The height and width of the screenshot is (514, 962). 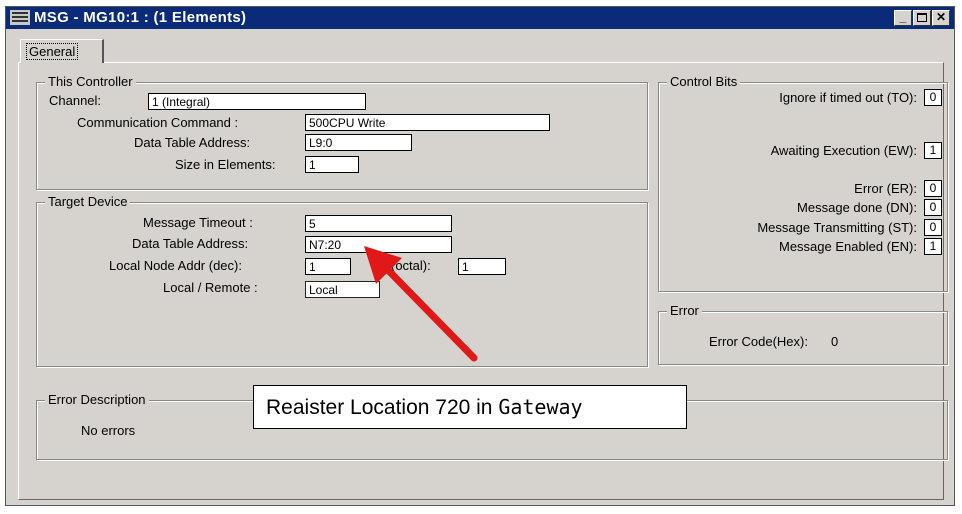 I want to click on title-bar: MSG - MG10:1 : (1 Elements) _ ✕, so click(x=480, y=18).